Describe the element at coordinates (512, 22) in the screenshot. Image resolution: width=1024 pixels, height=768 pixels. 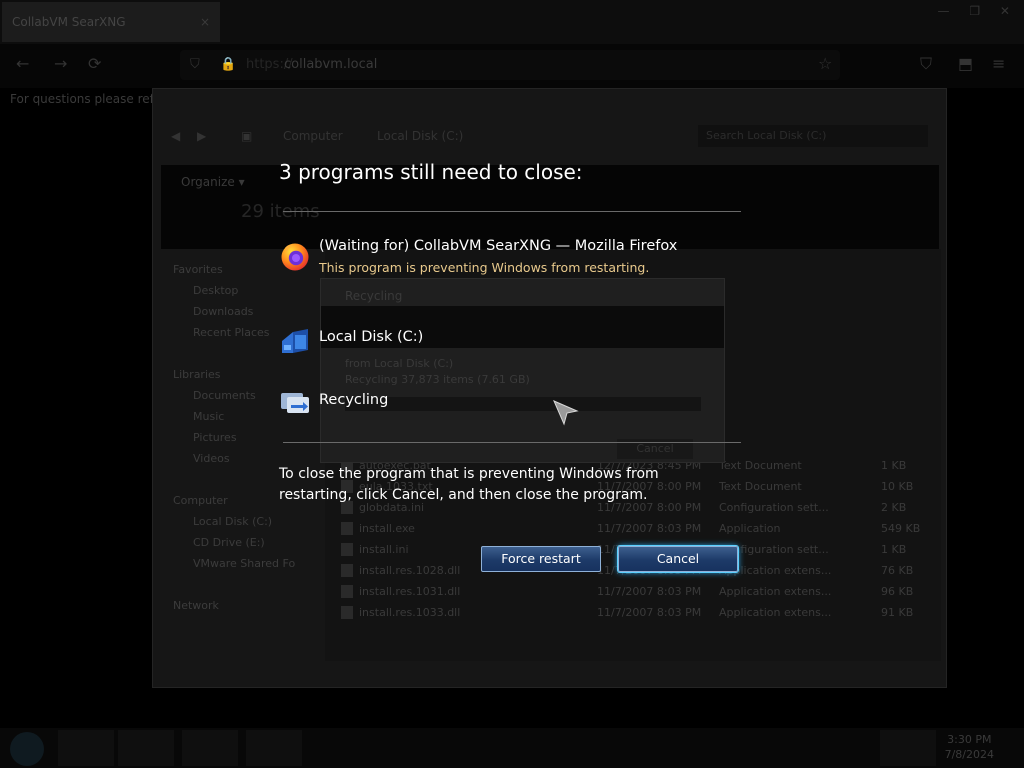
I see `browser-tab-bar: CollabVM SearXNG × — ❐ ✕` at that location.